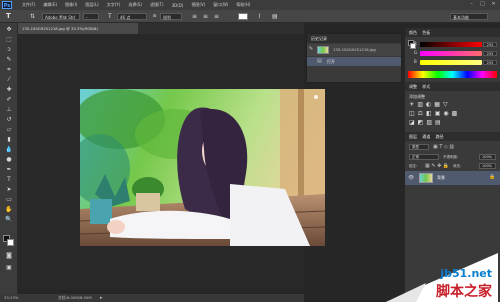 The image size is (500, 302). What do you see at coordinates (415, 43) in the screenshot?
I see `r-label: R` at bounding box center [415, 43].